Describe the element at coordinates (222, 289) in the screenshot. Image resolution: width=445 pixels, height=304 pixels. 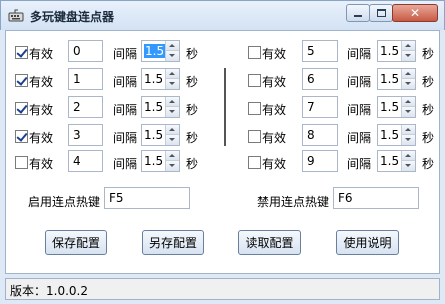
I see `status-bar: 版本：1.0.0.2` at that location.